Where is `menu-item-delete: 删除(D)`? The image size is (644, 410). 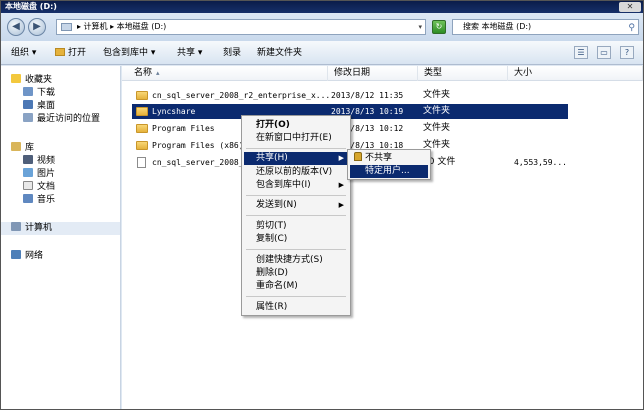 menu-item-delete: 删除(D) is located at coordinates (296, 273).